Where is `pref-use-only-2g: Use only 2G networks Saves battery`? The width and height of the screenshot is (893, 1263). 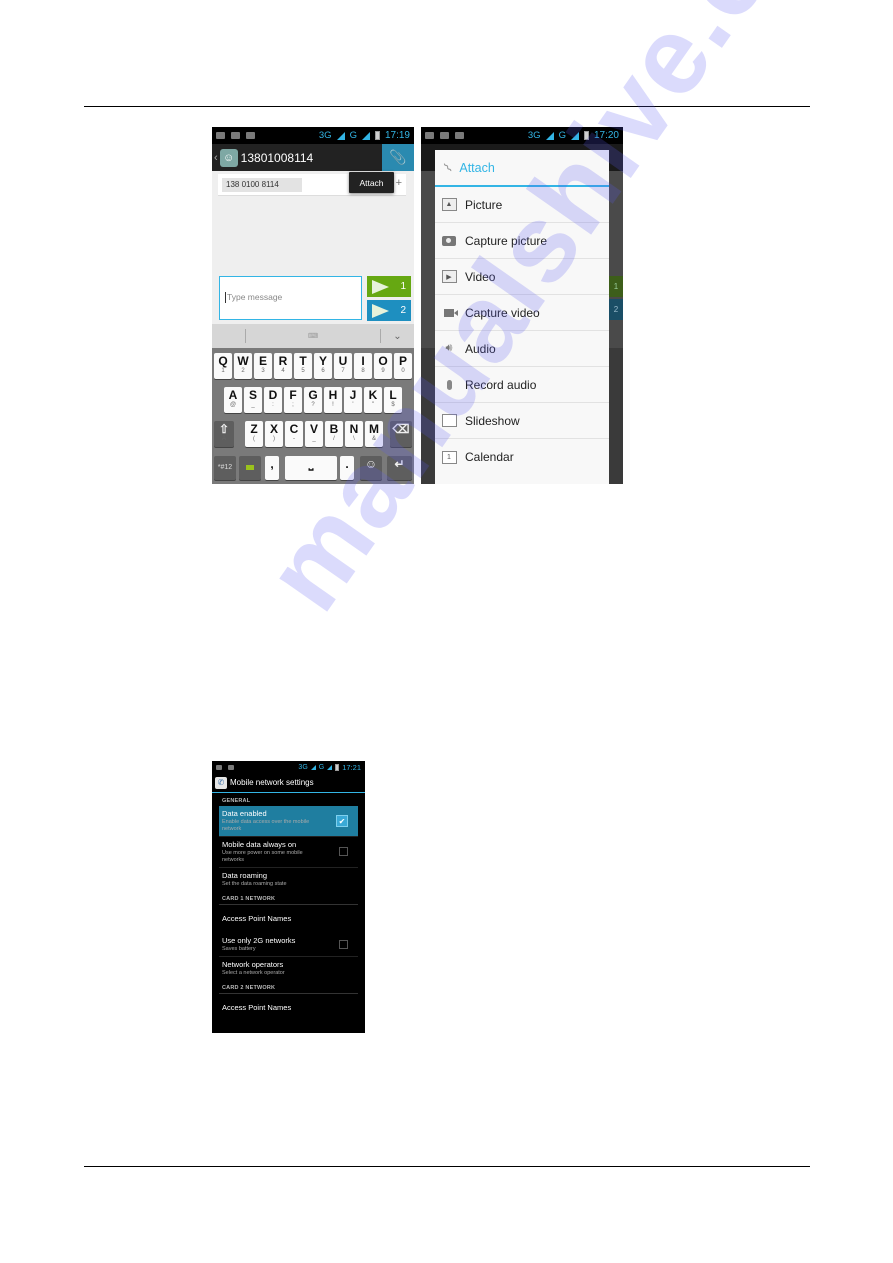 pref-use-only-2g: Use only 2G networks Saves battery is located at coordinates (288, 945).